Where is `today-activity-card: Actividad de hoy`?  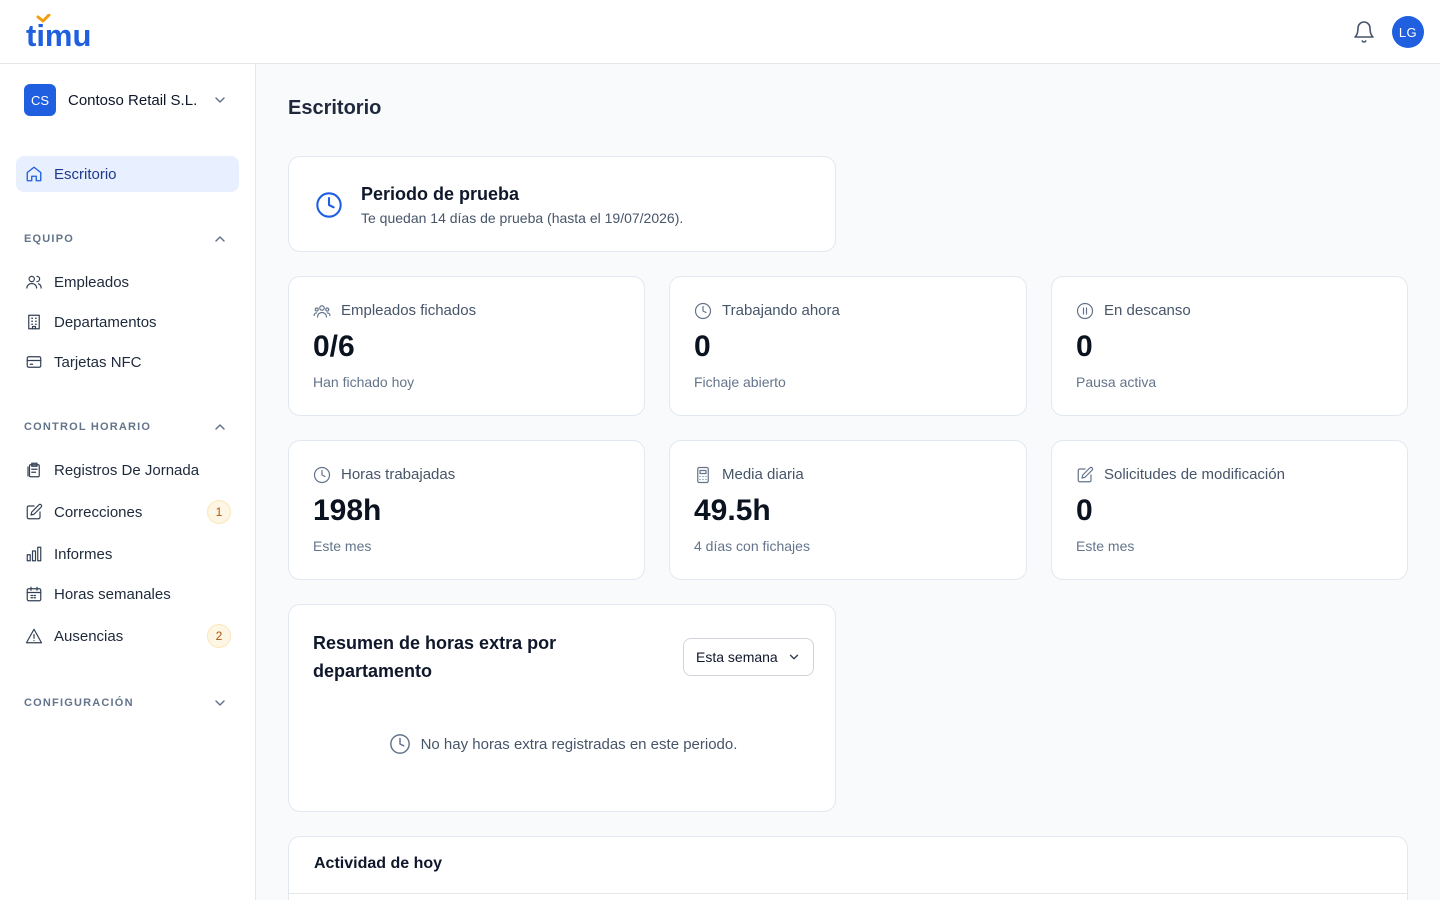
today-activity-card: Actividad de hoy is located at coordinates (848, 868).